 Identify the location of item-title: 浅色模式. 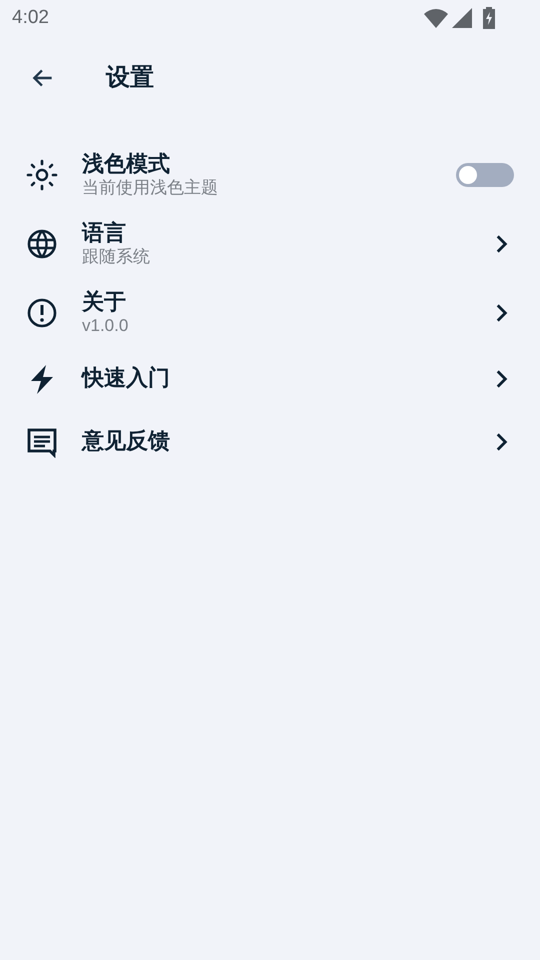
(126, 164).